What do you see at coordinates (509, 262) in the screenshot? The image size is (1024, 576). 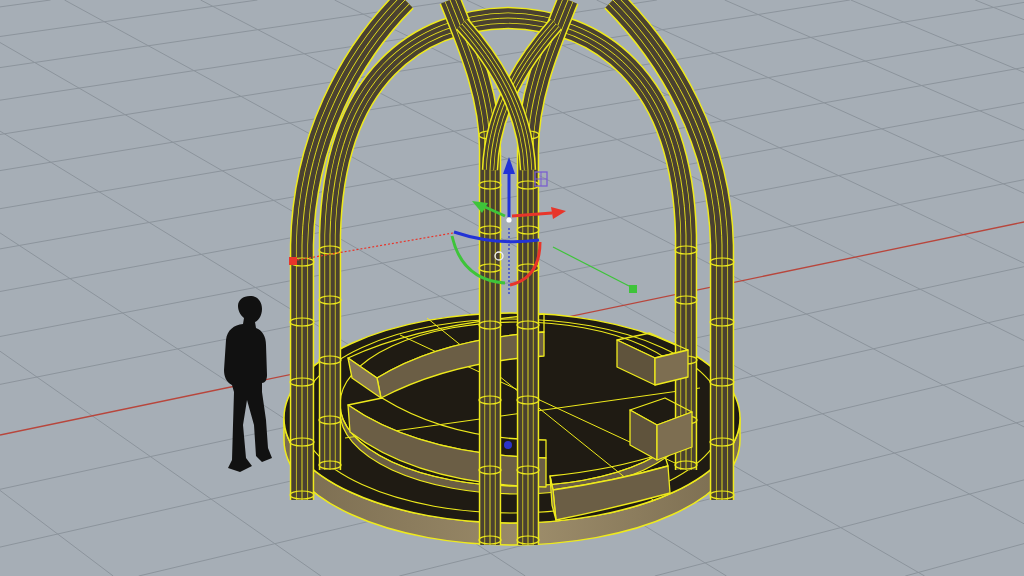 I see `gumball-extension-line` at bounding box center [509, 262].